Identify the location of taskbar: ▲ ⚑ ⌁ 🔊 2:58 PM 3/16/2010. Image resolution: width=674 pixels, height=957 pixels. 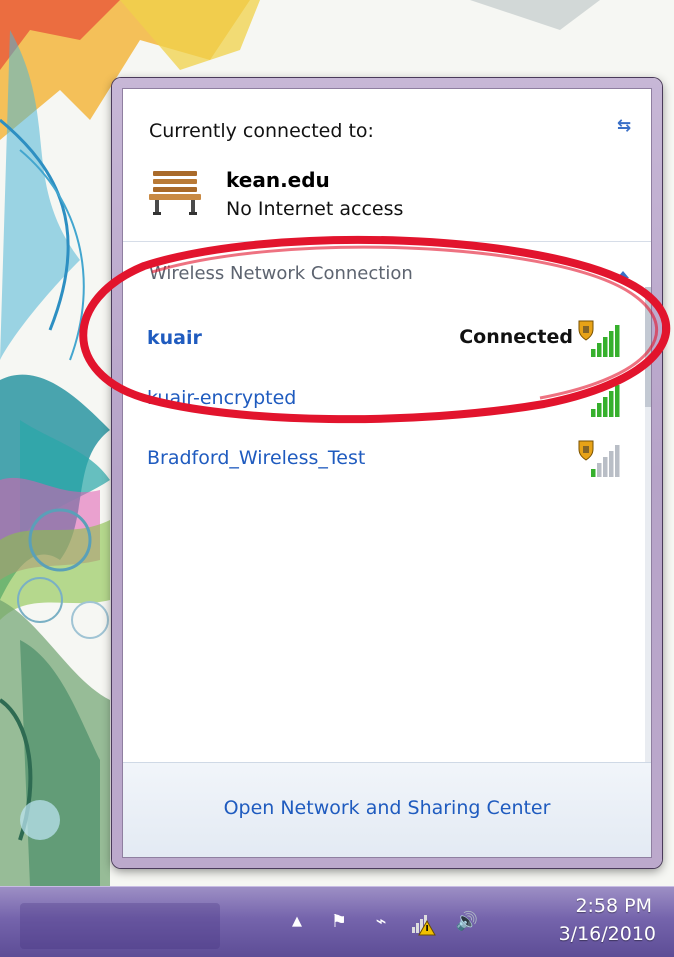
(337, 921).